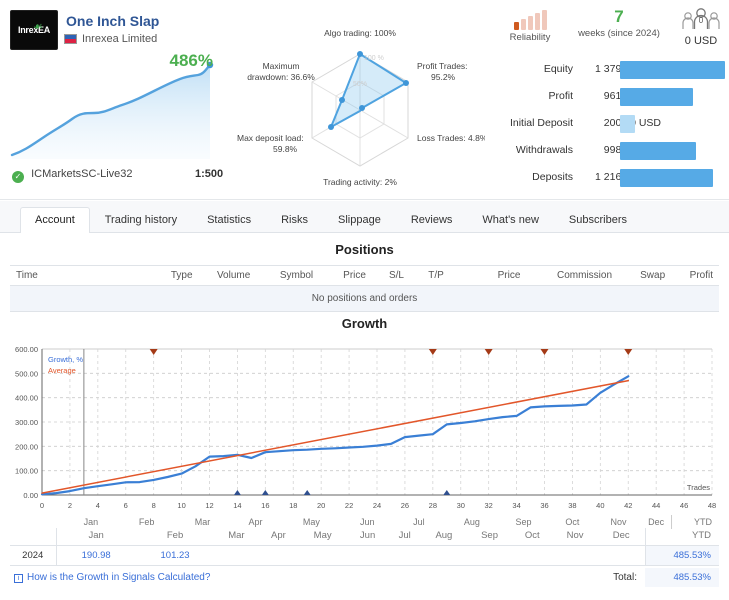  Describe the element at coordinates (701, 18) in the screenshot. I see `subscribers-icon: 0` at that location.